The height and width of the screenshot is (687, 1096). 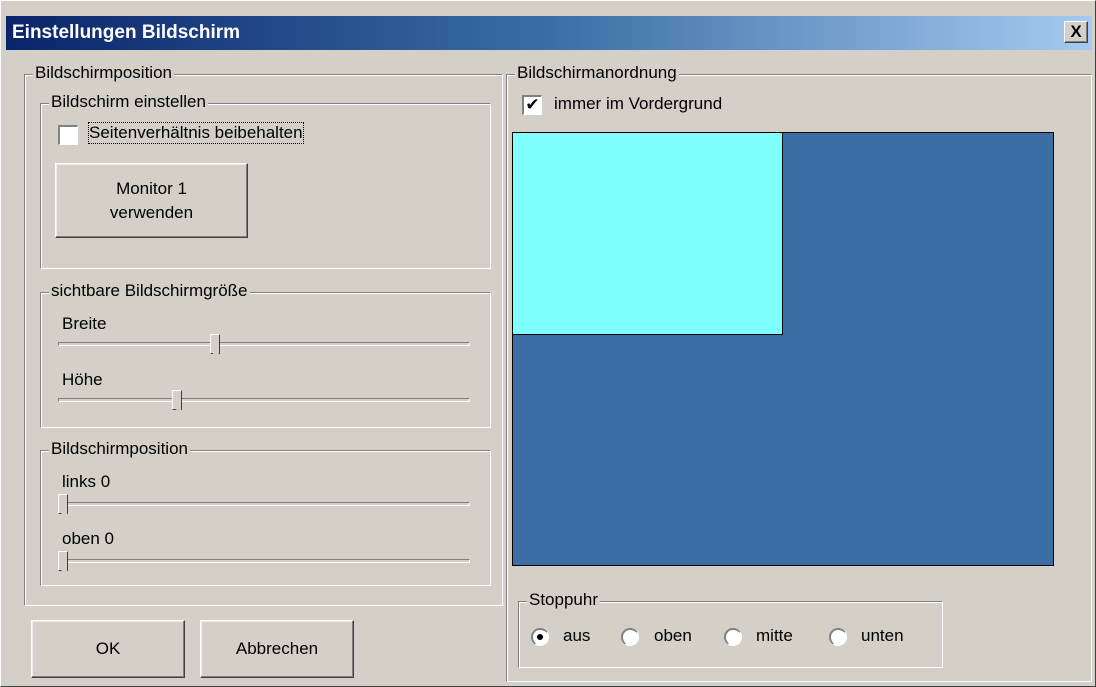 I want to click on top-label: oben 0, so click(x=88, y=538).